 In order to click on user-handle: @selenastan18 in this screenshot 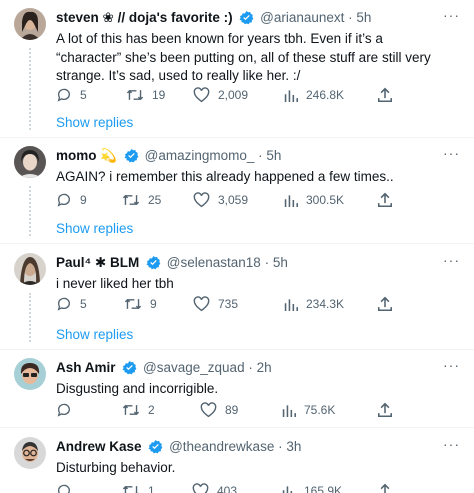, I will do `click(214, 262)`.